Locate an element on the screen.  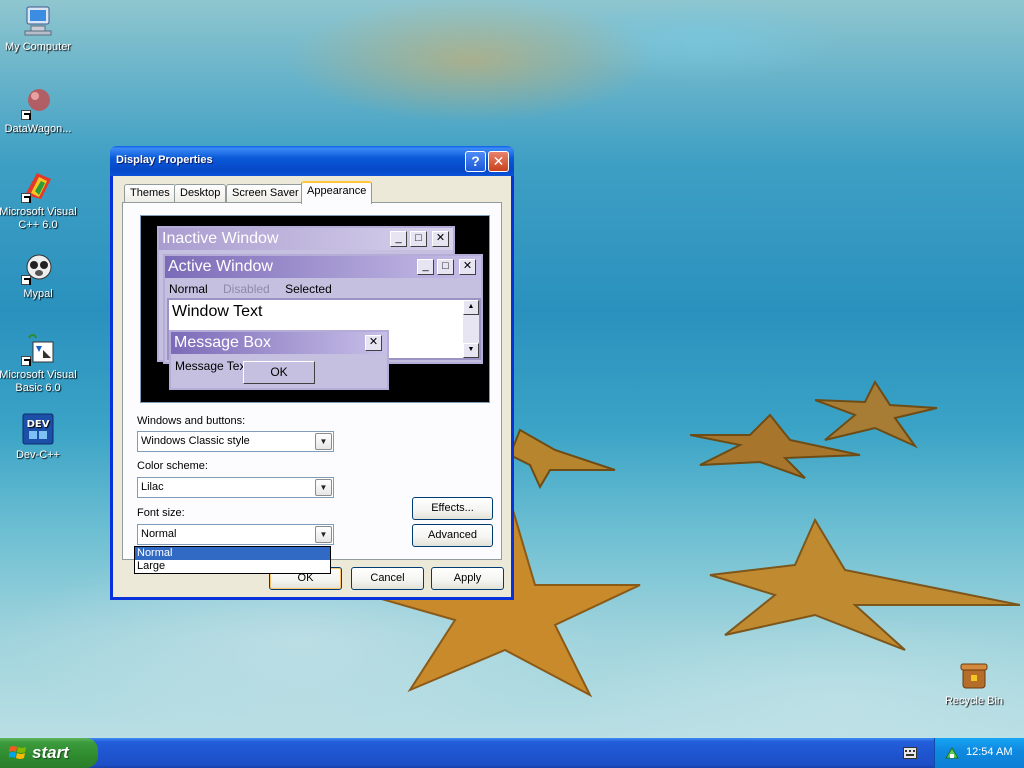
close-button: ✕ is located at coordinates (498, 161).